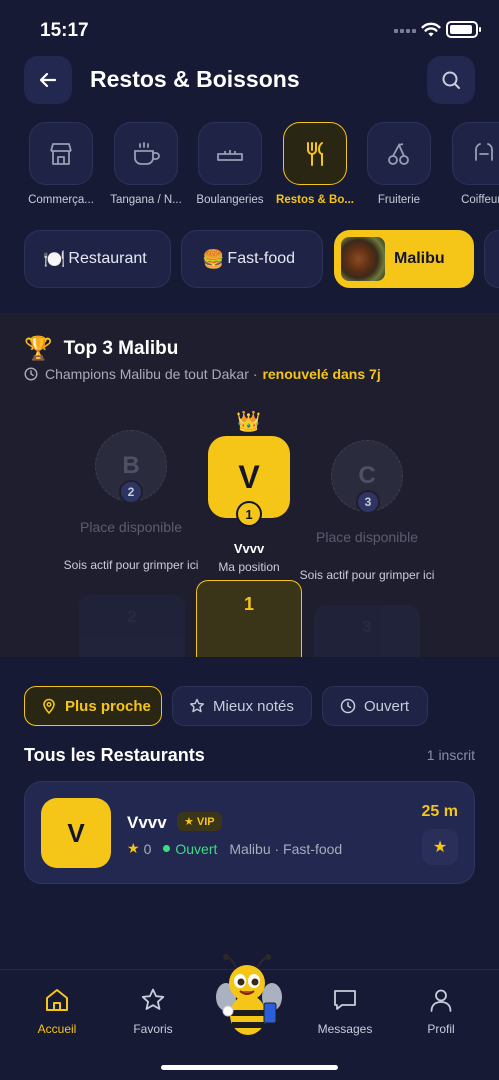 The image size is (499, 1080). Describe the element at coordinates (249, 514) in the screenshot. I see `first-place-rank: 1` at that location.